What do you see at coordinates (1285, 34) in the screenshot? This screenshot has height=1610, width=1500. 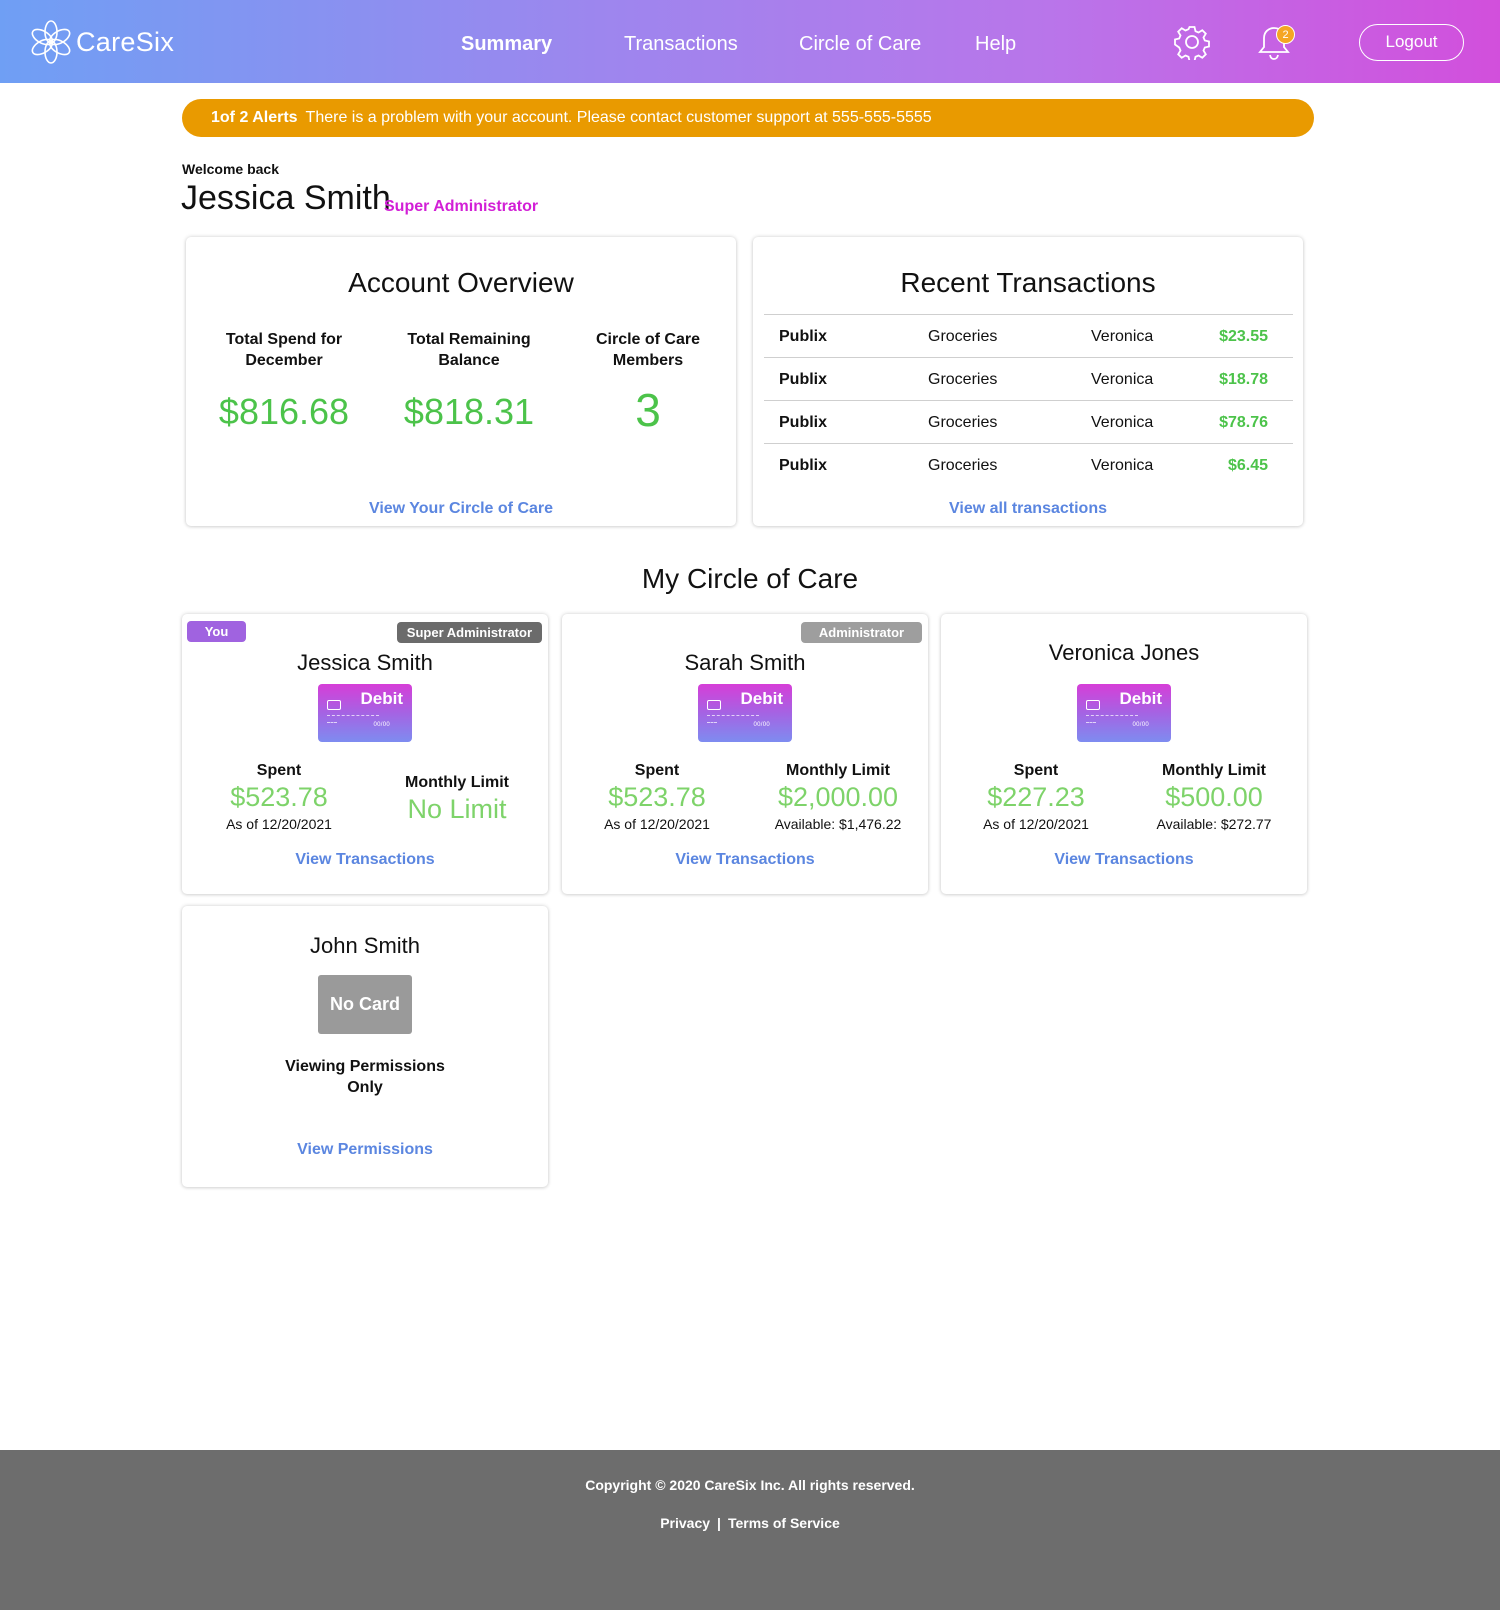 I see `notification-count-badge: 2` at bounding box center [1285, 34].